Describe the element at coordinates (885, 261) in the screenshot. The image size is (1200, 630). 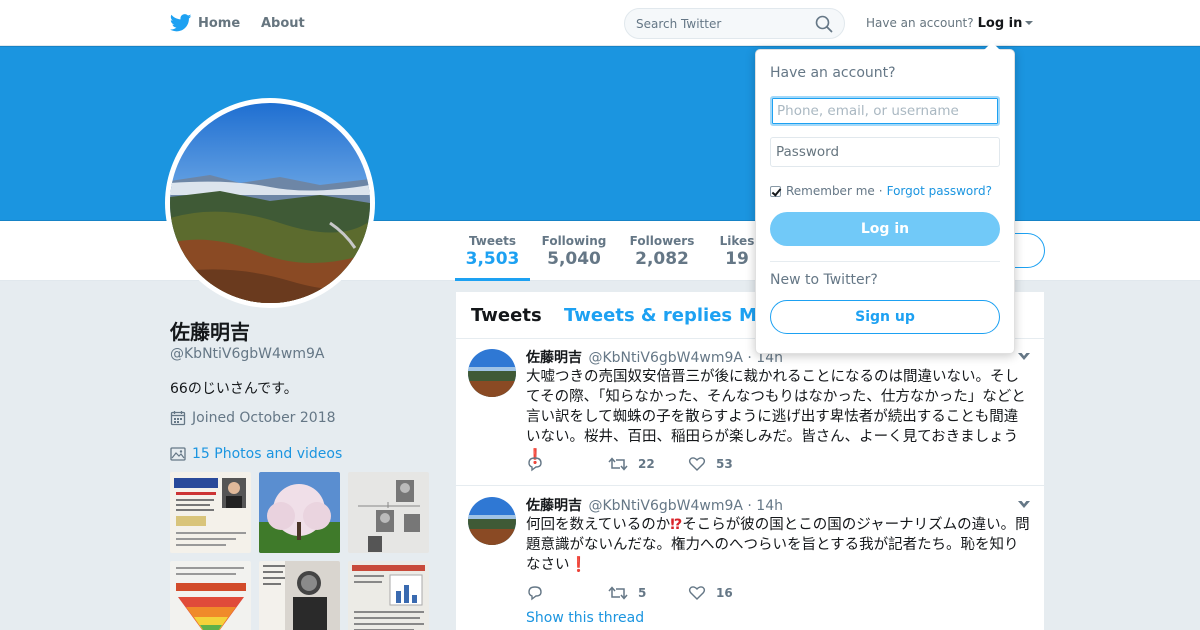
I see `divider` at that location.